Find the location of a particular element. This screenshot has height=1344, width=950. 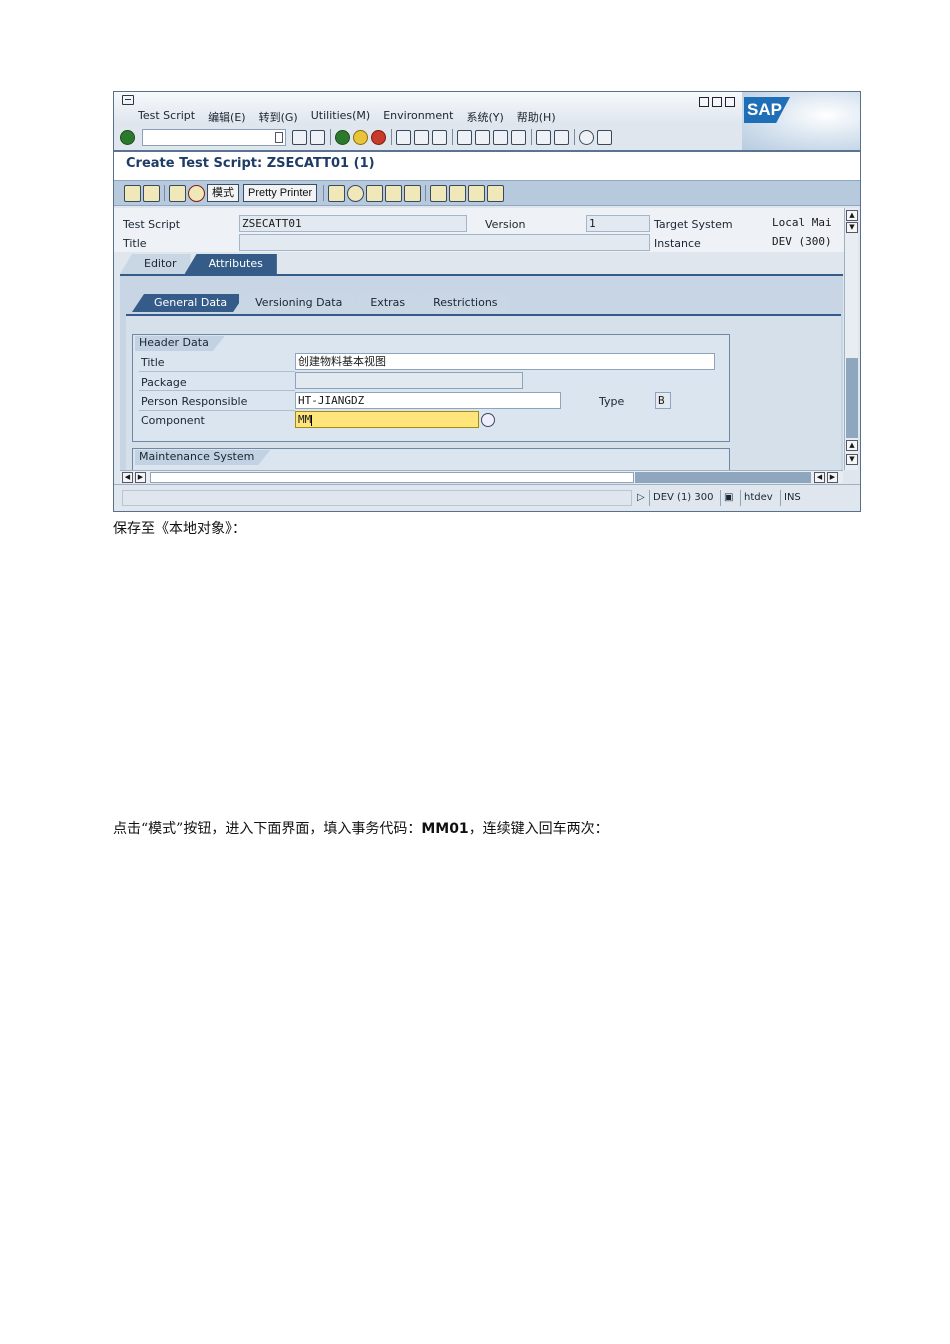

split-screen-icon is located at coordinates (458, 193).